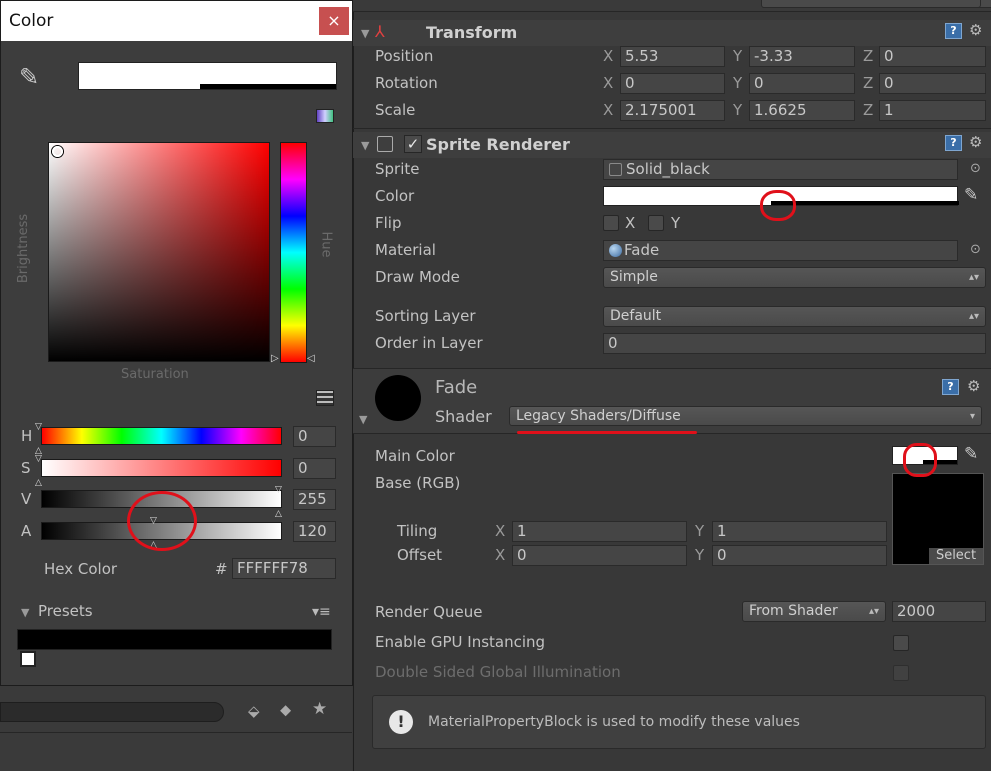 The height and width of the screenshot is (771, 991). Describe the element at coordinates (161, 436) in the screenshot. I see `hue-slider` at that location.